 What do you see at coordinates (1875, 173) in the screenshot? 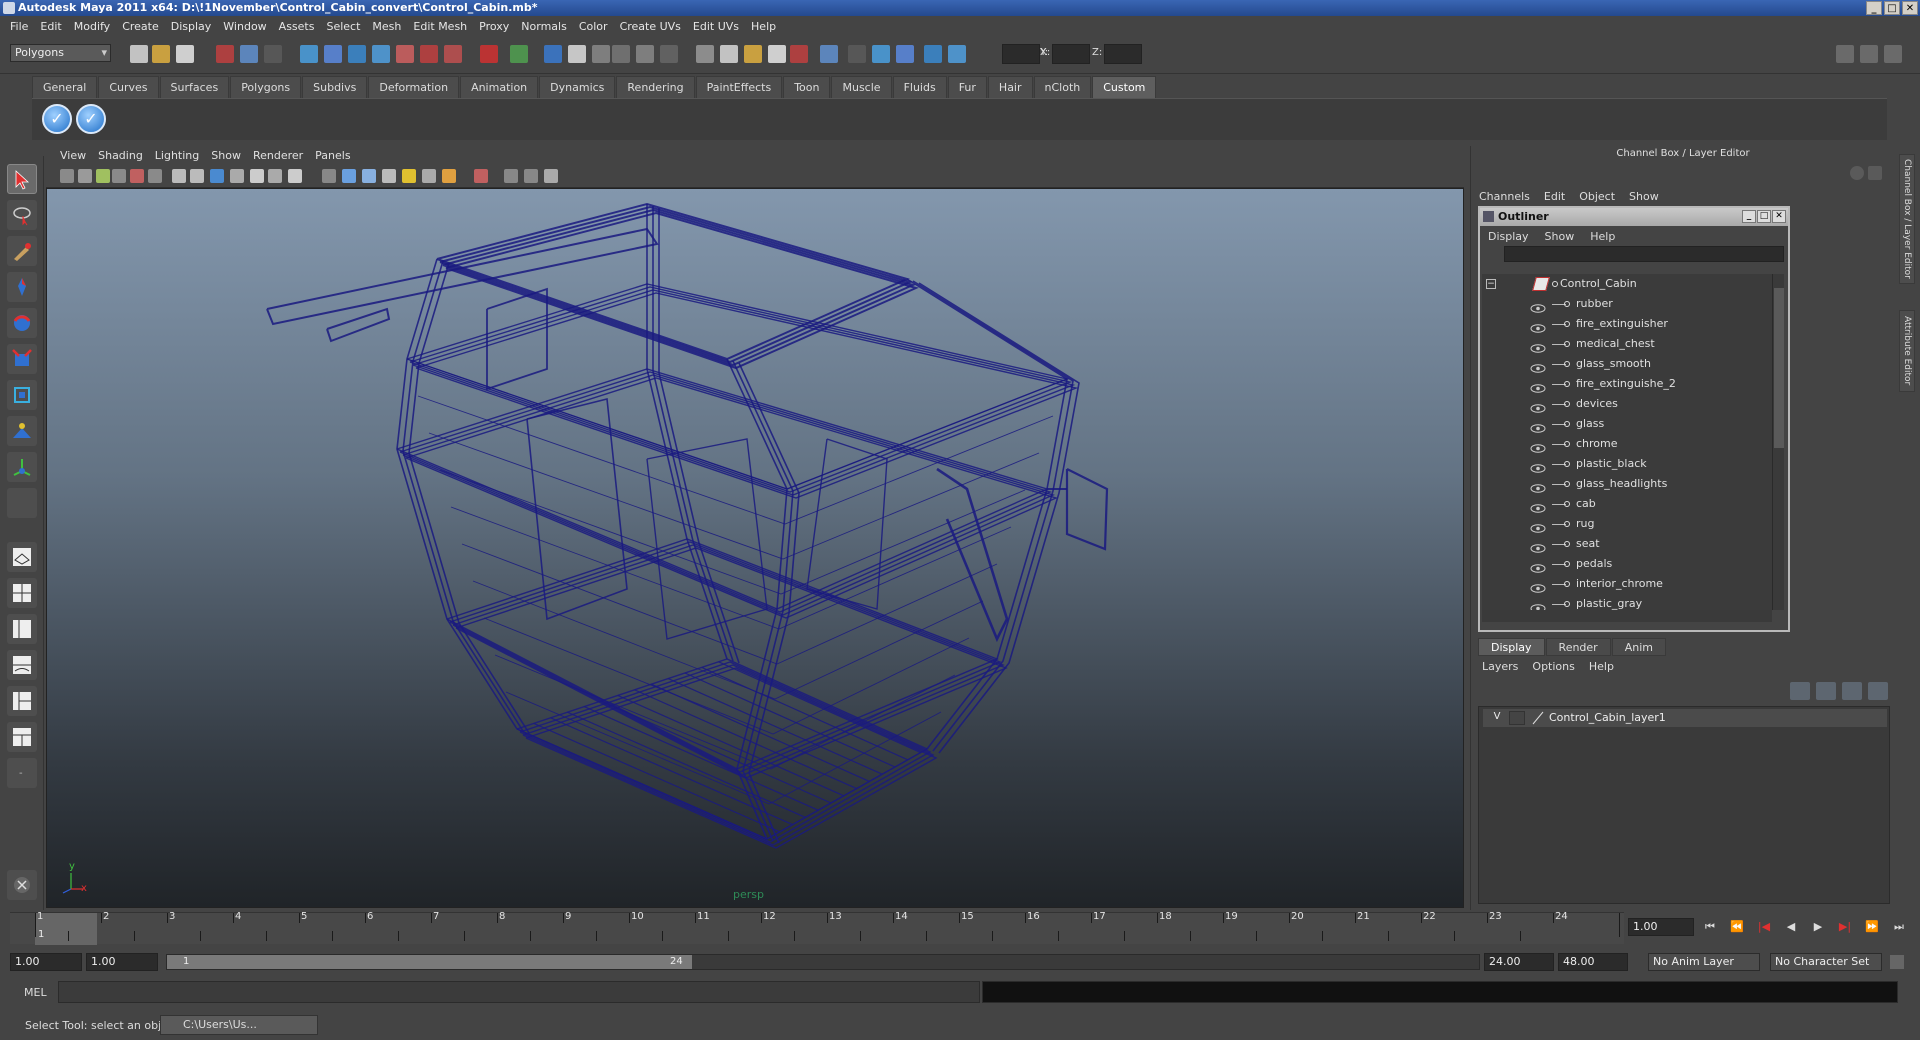
I see `channel-box-pin-icon` at bounding box center [1875, 173].